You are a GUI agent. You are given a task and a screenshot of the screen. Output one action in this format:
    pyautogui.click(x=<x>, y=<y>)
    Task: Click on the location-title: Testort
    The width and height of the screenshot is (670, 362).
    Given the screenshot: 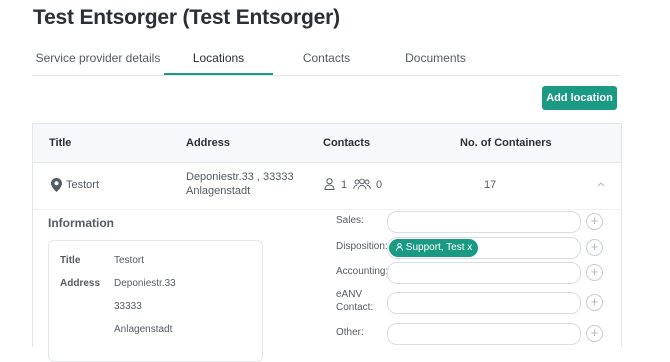 What is the action you would take?
    pyautogui.click(x=83, y=185)
    